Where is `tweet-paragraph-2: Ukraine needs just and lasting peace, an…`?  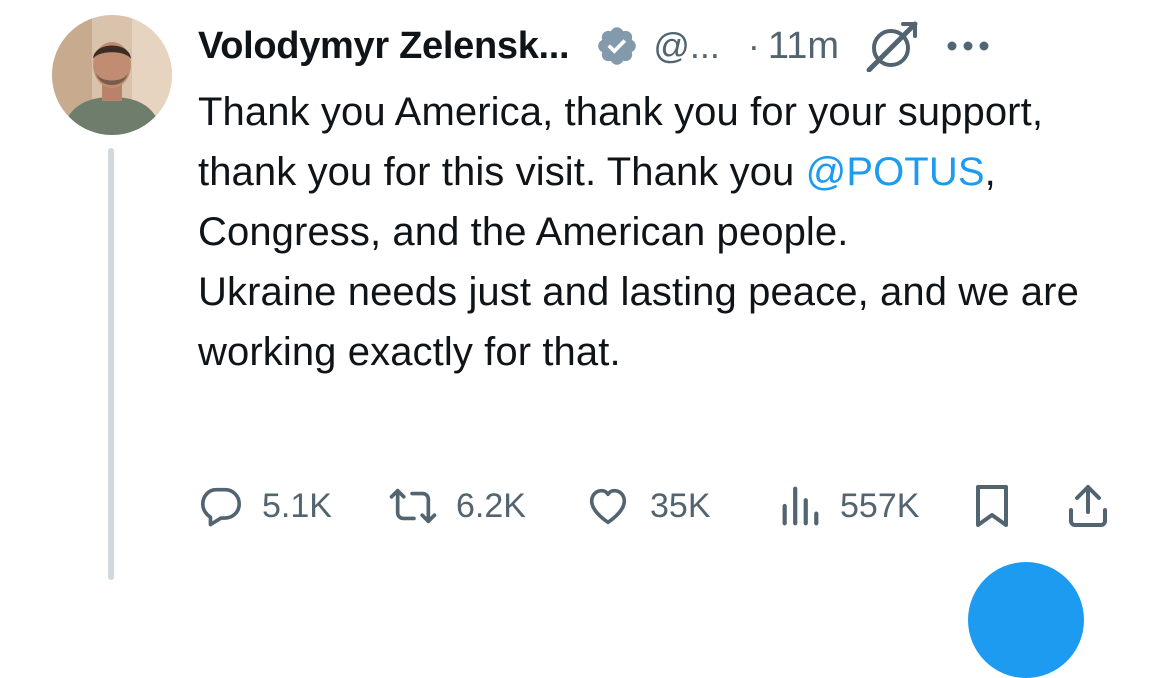
tweet-paragraph-2: Ukraine needs just and lasting peace, an… is located at coordinates (638, 322).